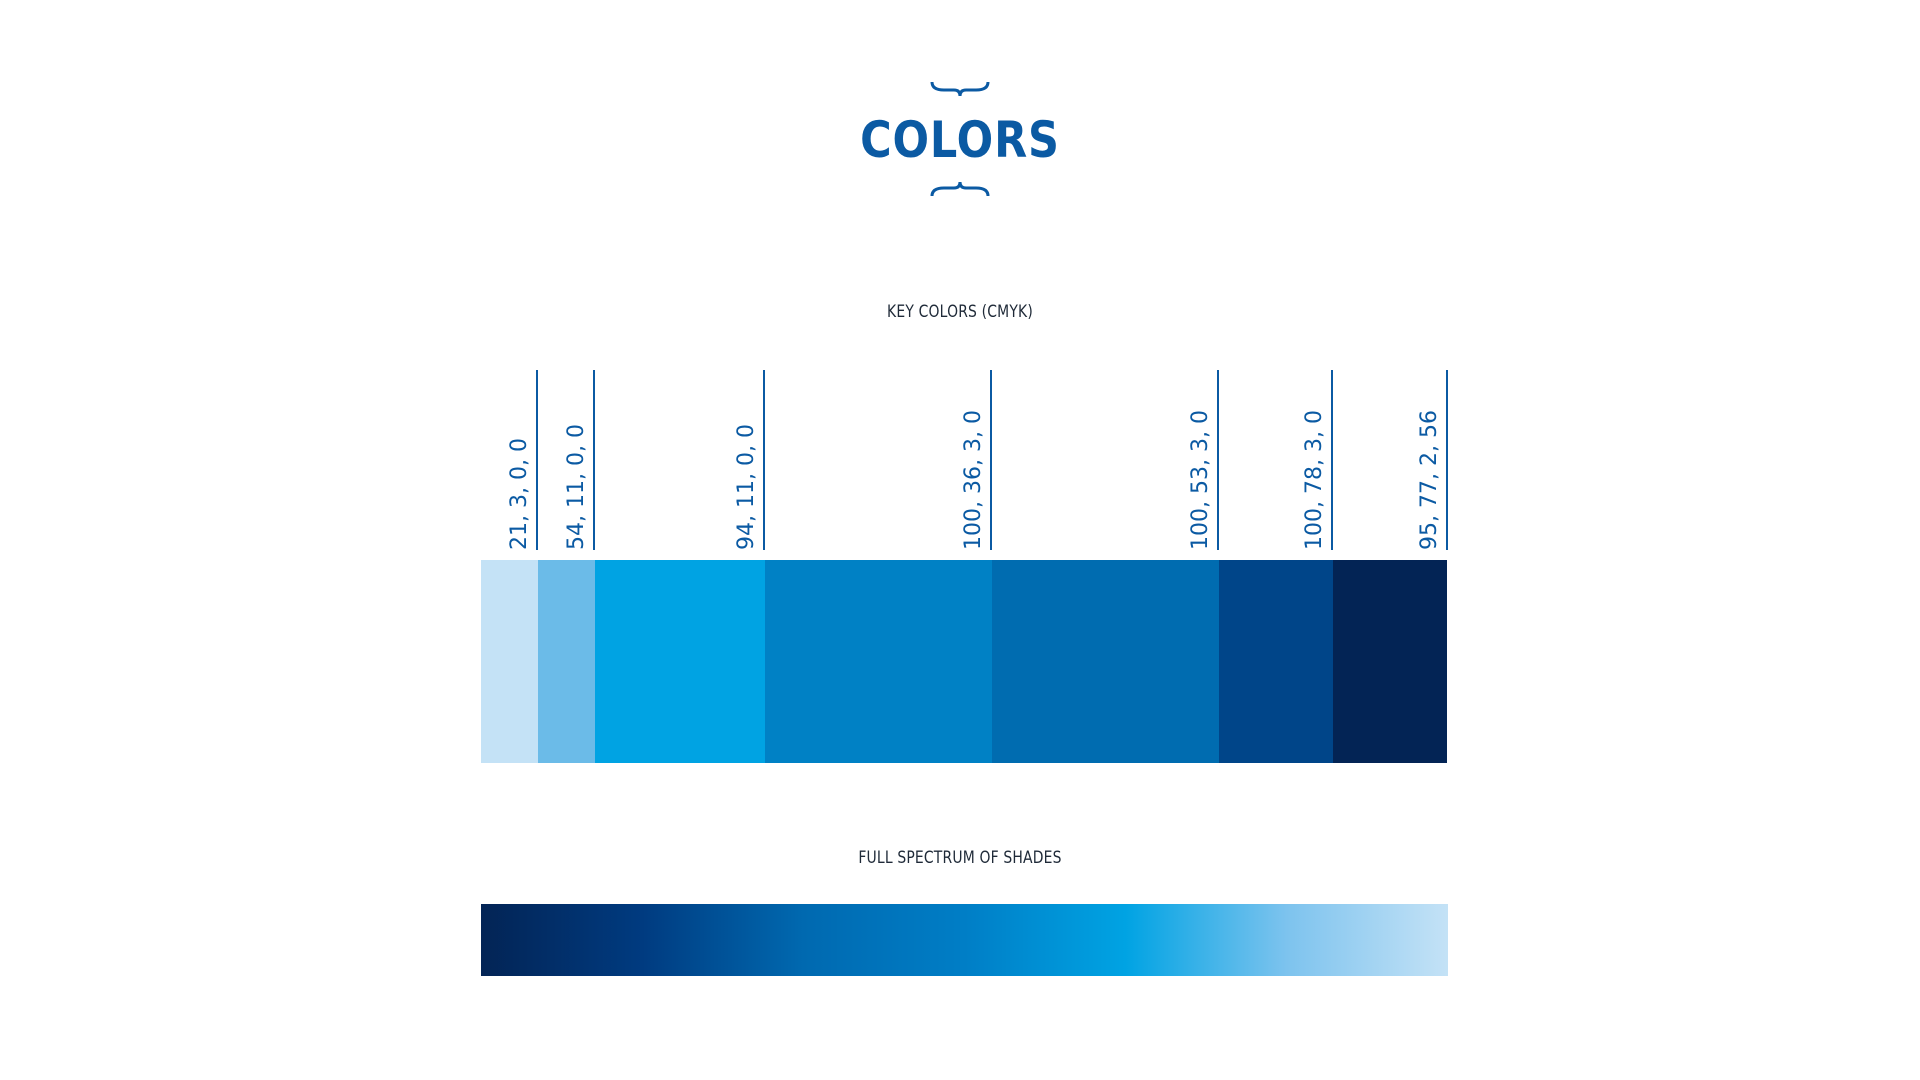 The width and height of the screenshot is (1920, 1080). I want to click on cmyk-code-label: 100, 36, 3, 0, so click(973, 480).